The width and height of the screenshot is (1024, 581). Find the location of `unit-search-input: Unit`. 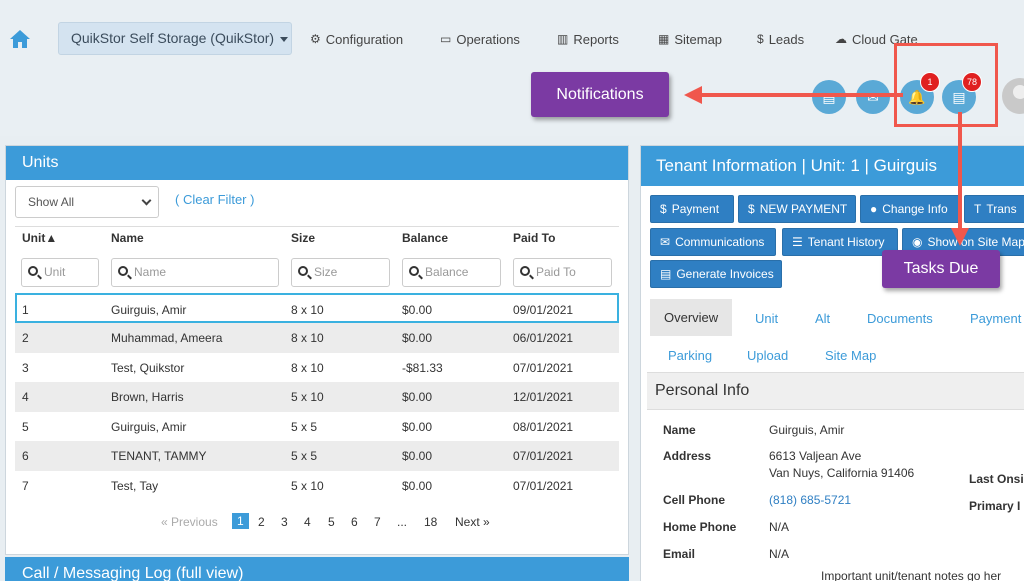

unit-search-input: Unit is located at coordinates (60, 272).